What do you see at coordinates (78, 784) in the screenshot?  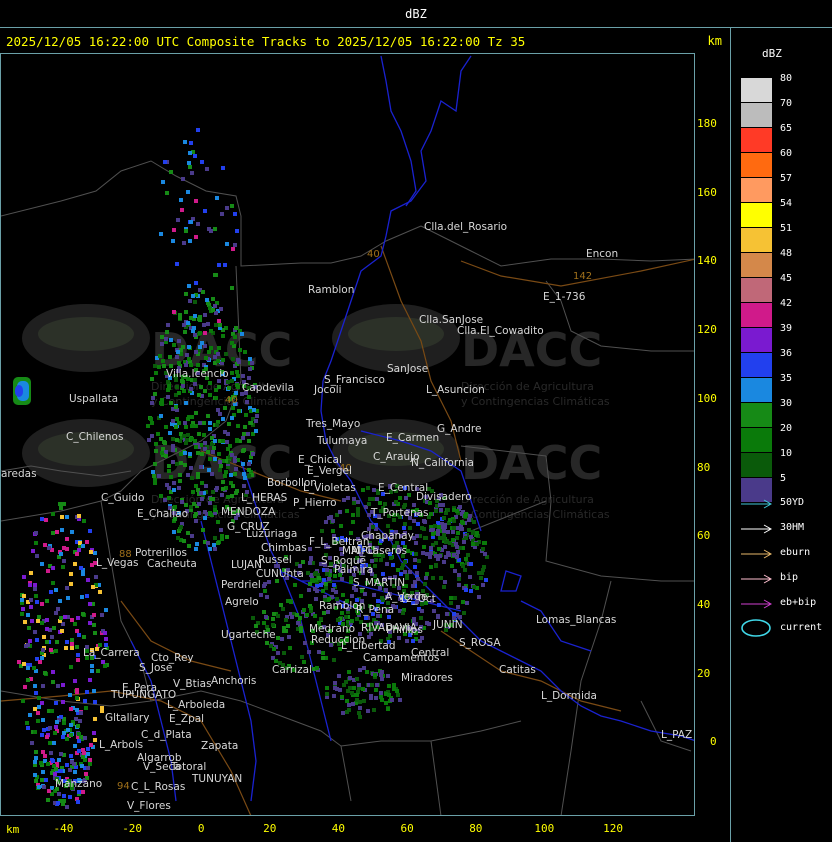 I see `place-label: Manzano` at bounding box center [78, 784].